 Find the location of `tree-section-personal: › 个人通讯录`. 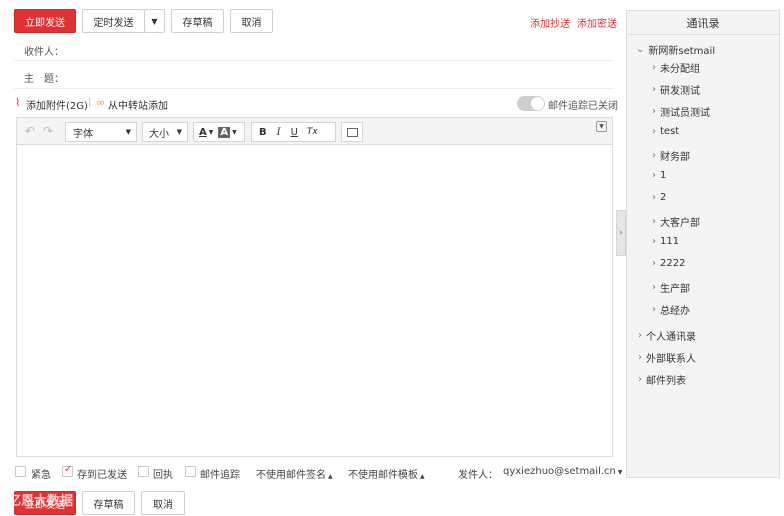

tree-section-personal: › 个人通讯录 is located at coordinates (667, 335).